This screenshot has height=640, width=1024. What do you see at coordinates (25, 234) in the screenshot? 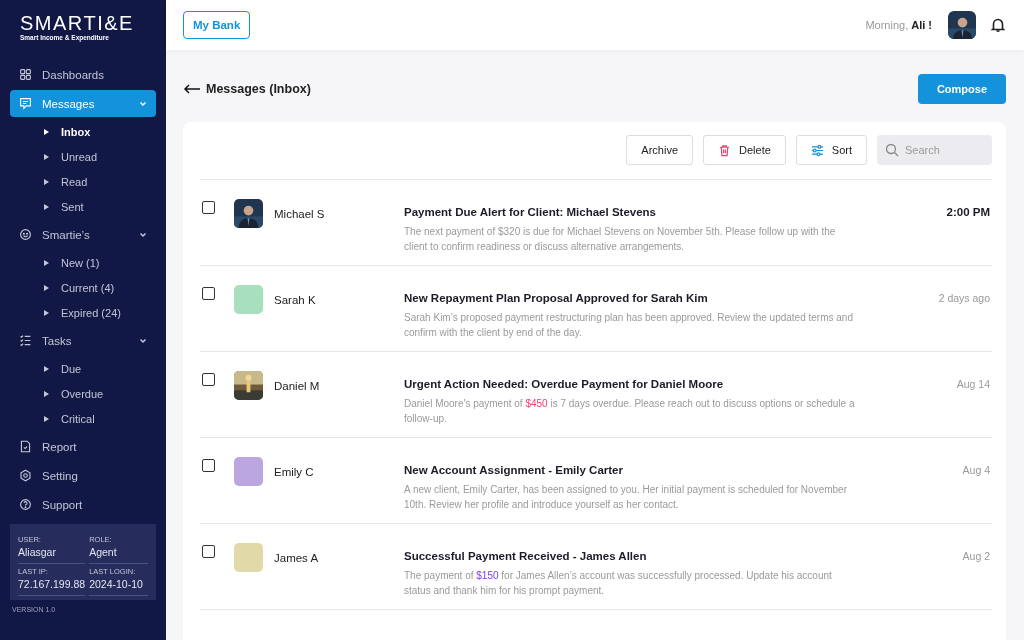
I see `smiley-icon` at bounding box center [25, 234].